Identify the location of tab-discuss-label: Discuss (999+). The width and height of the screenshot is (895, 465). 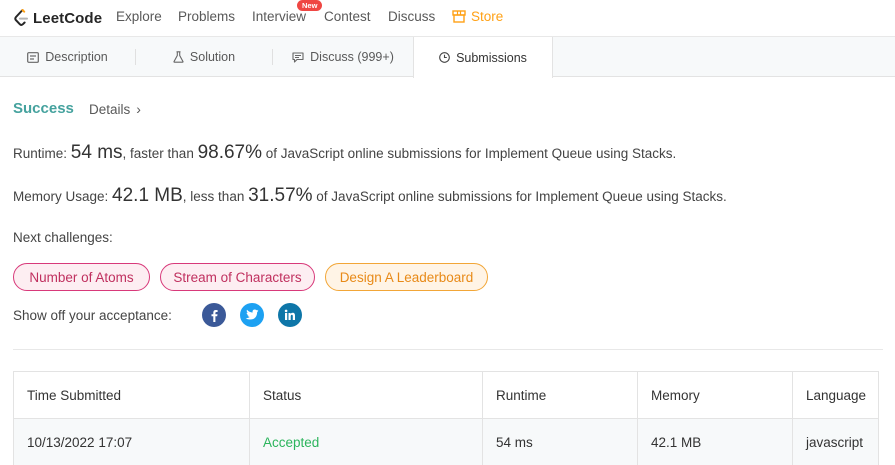
(352, 57).